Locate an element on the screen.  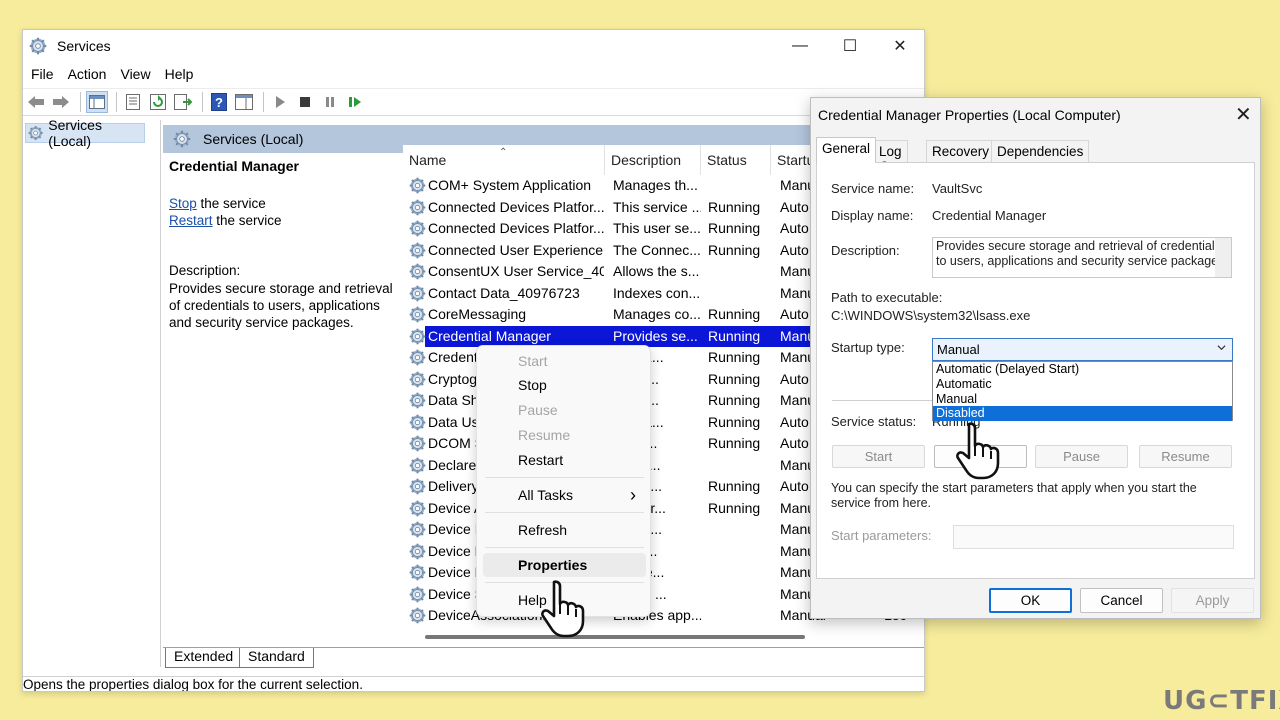
option-manual: Manual is located at coordinates (1082, 399).